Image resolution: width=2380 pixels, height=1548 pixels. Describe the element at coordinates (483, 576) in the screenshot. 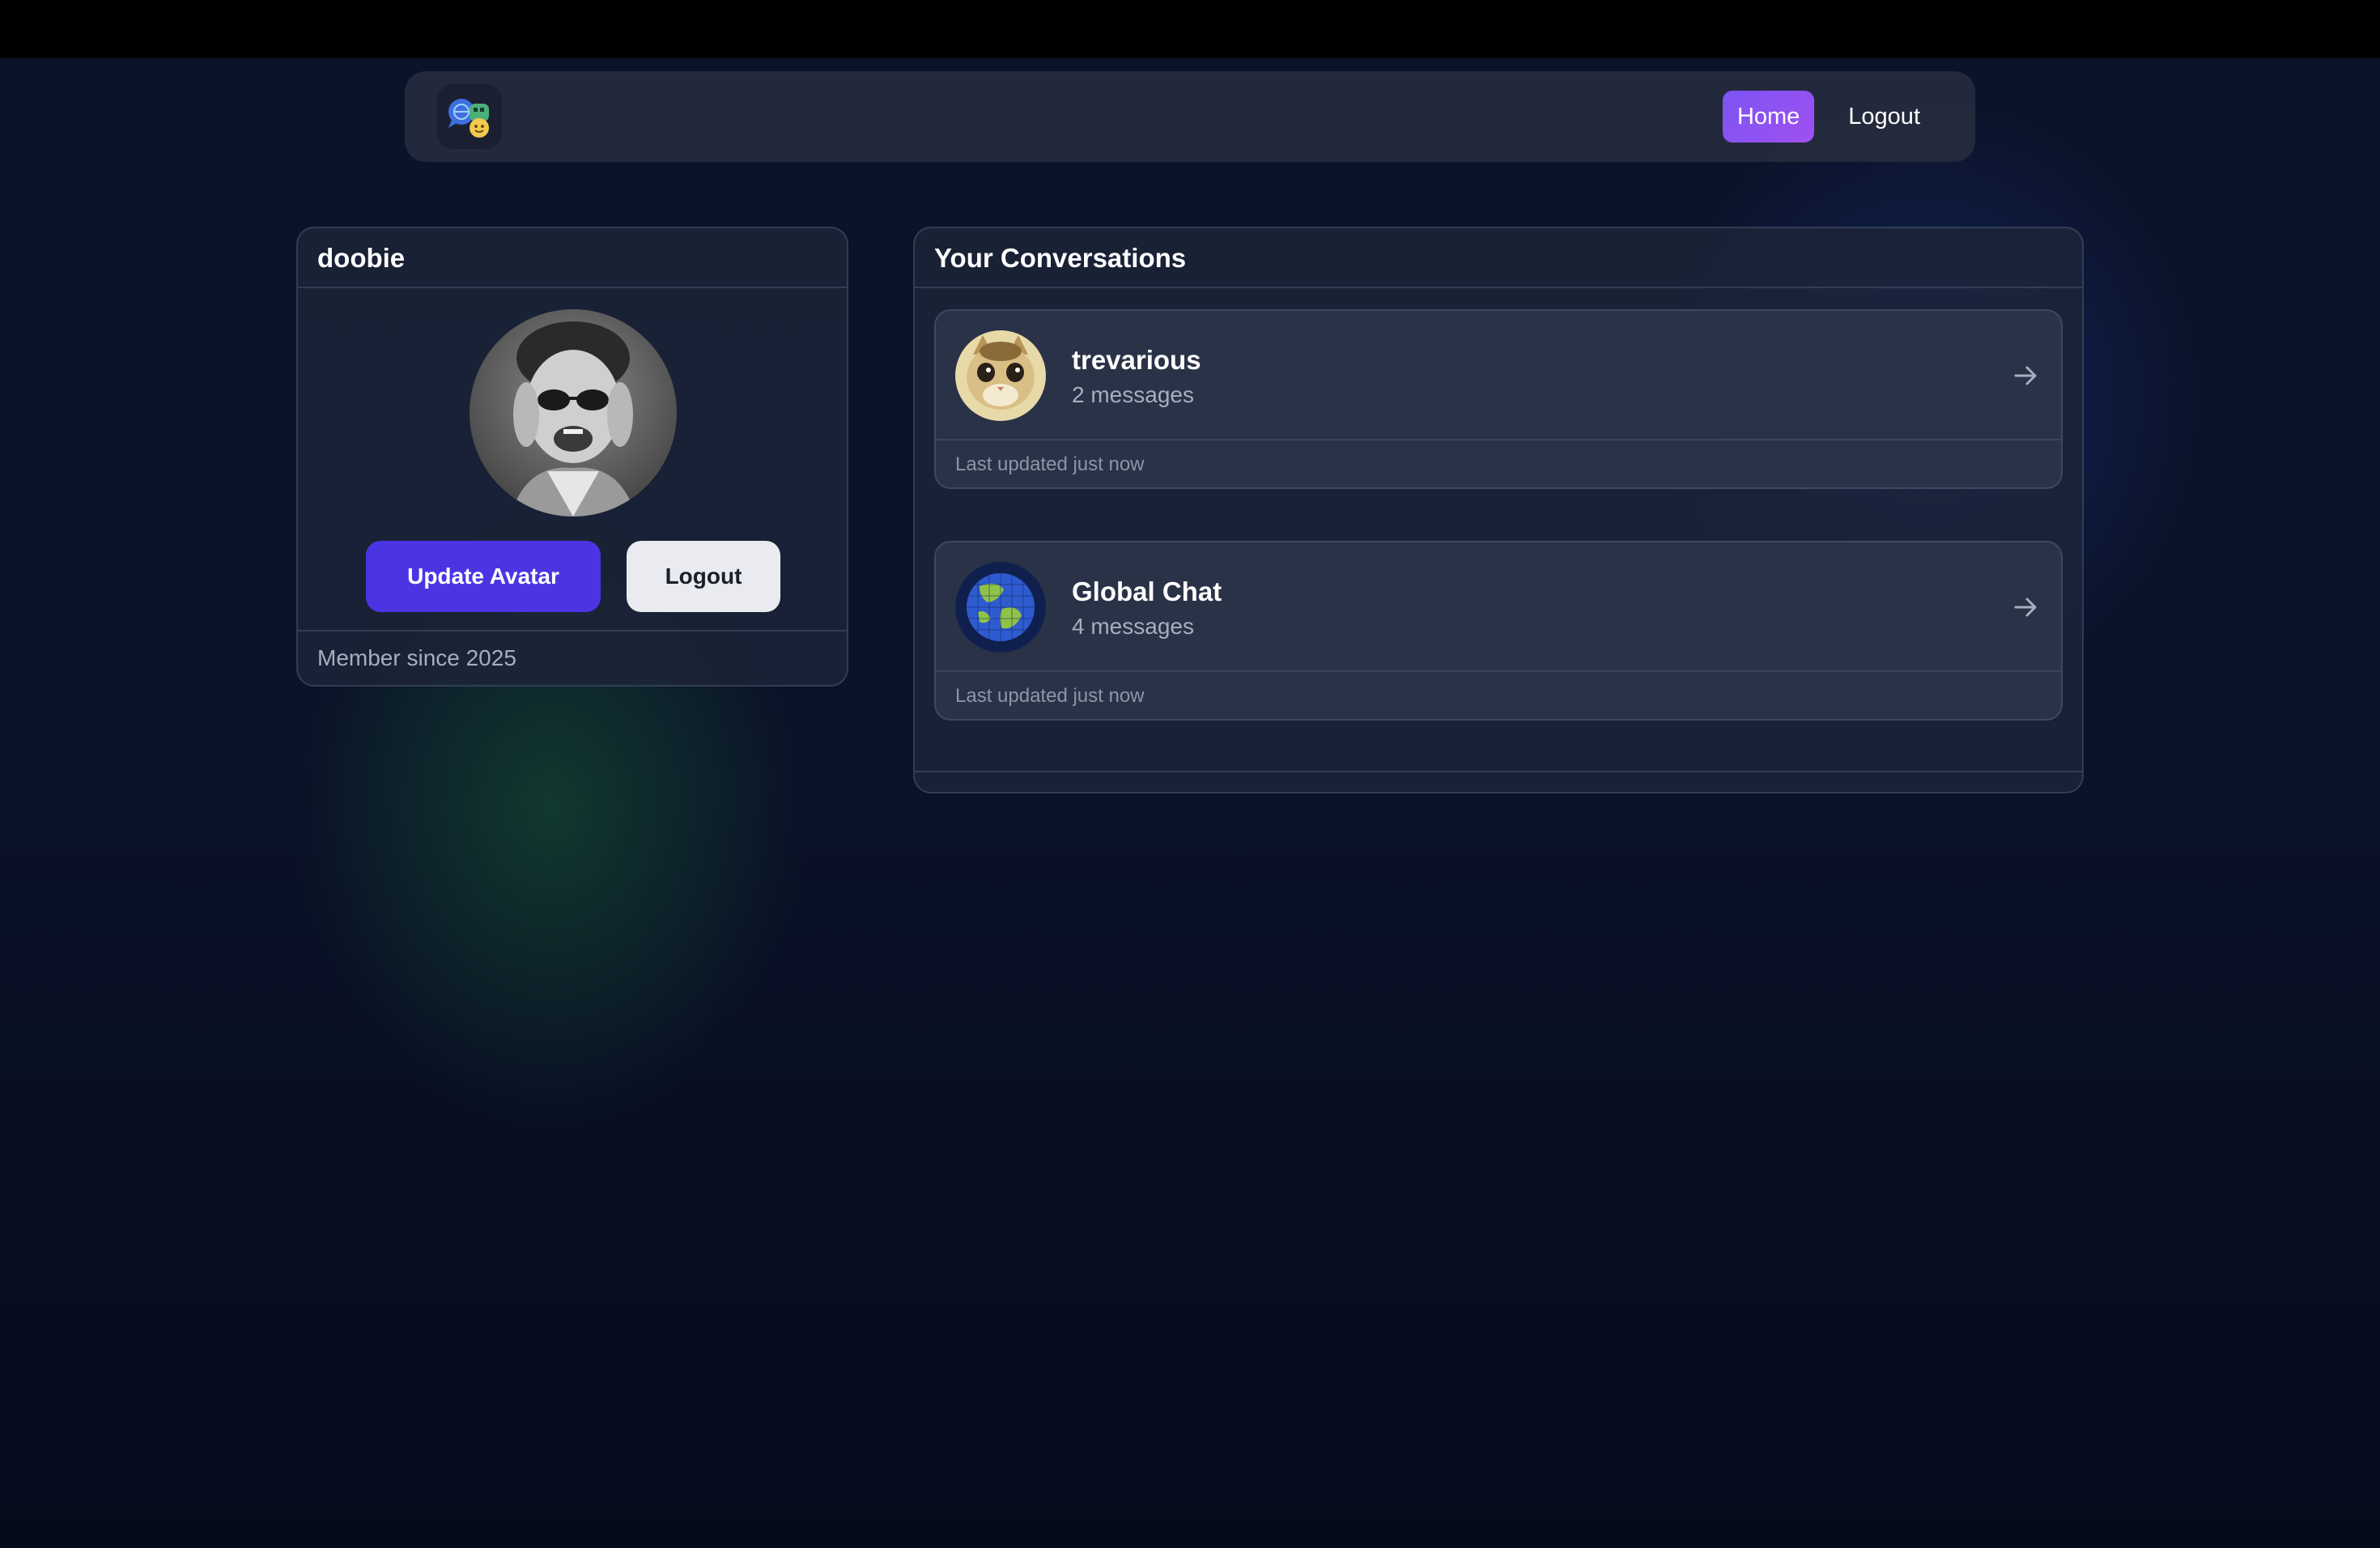

I see `update-avatar-button: Update Avatar` at that location.